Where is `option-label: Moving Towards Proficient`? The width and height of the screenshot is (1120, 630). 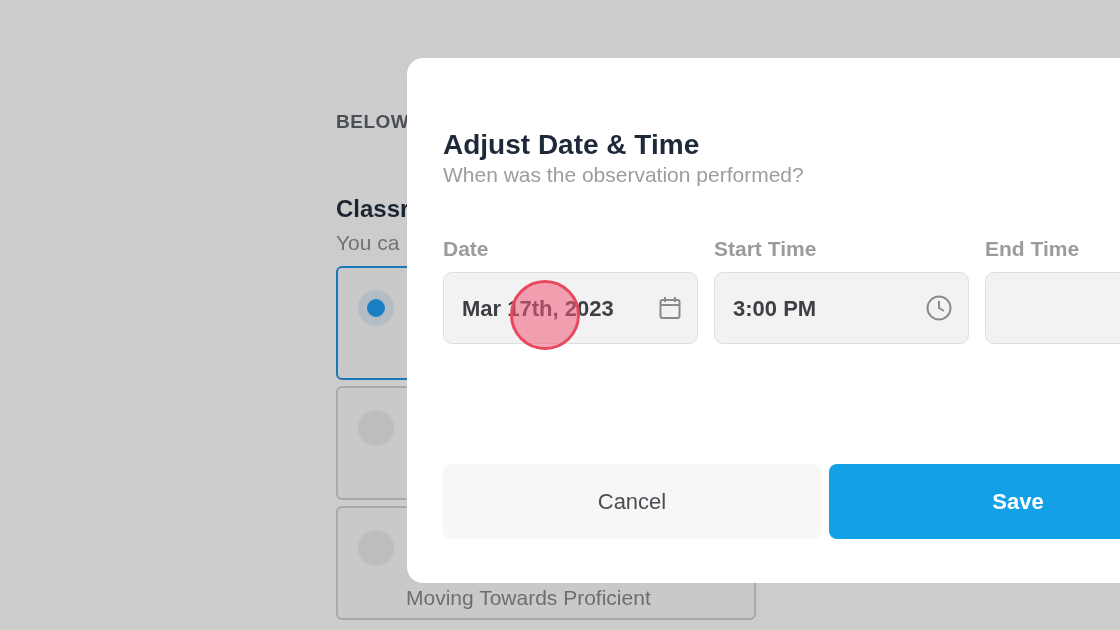
option-label: Moving Towards Proficient is located at coordinates (528, 598).